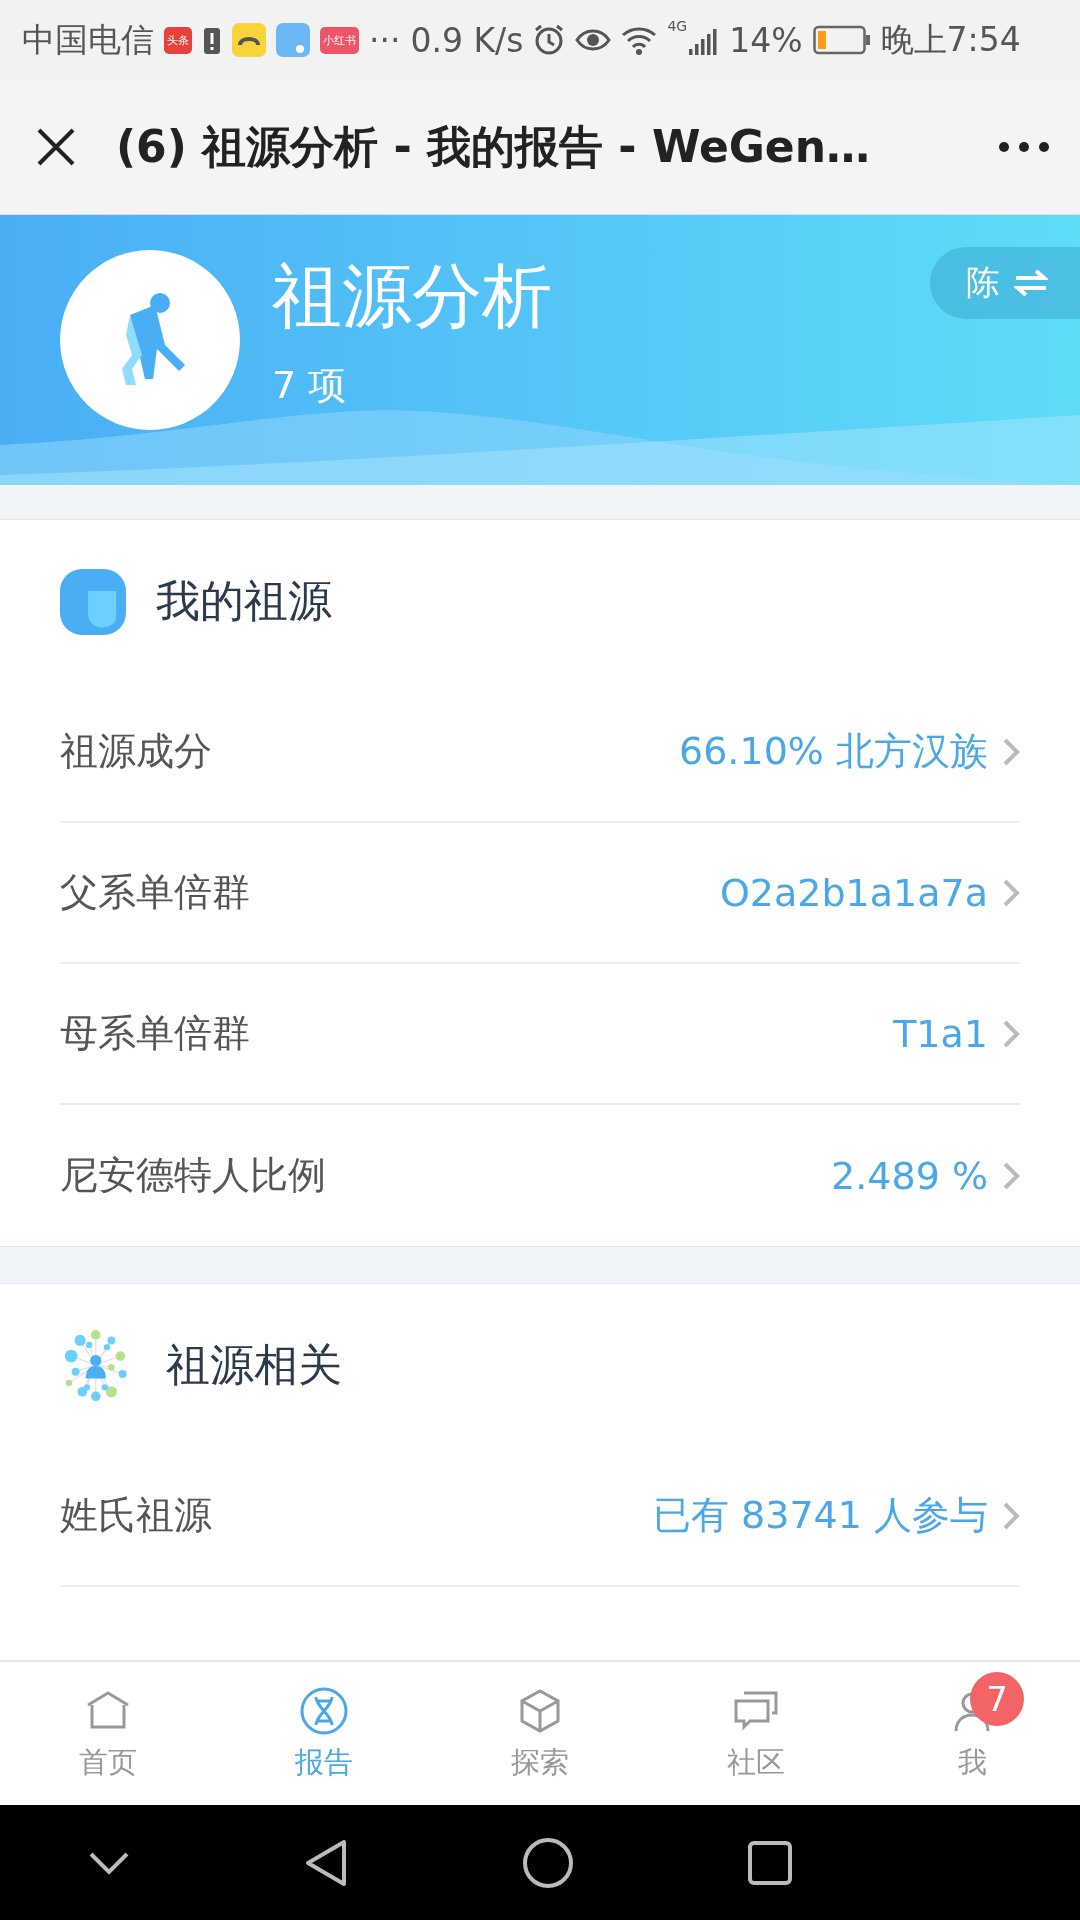 The image size is (1080, 1920). What do you see at coordinates (997, 1699) in the screenshot?
I see `notification-badge: 7` at bounding box center [997, 1699].